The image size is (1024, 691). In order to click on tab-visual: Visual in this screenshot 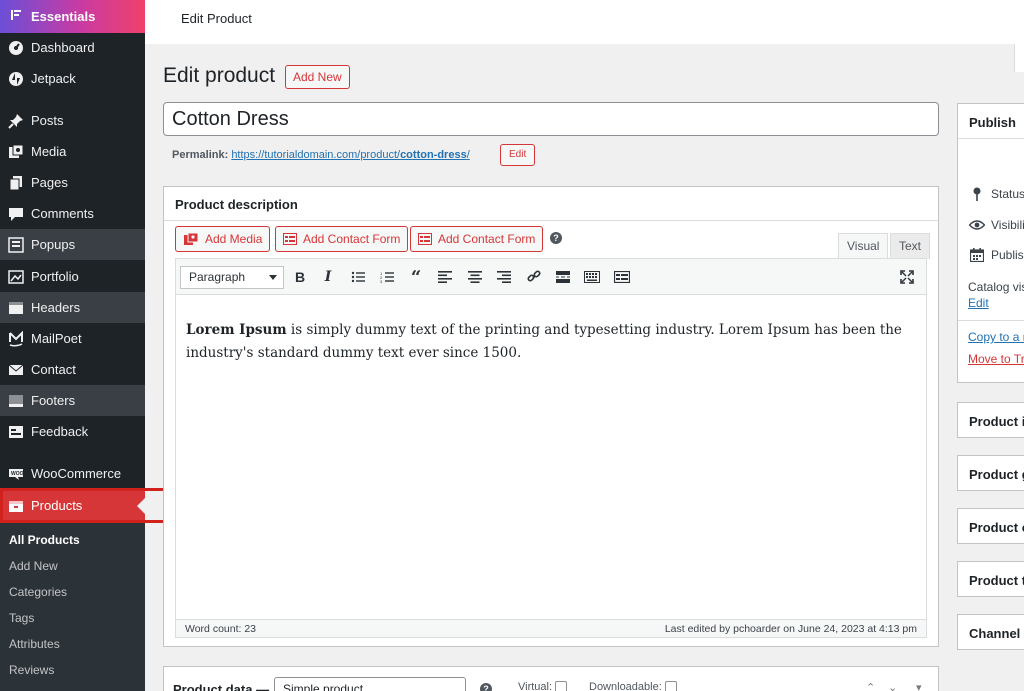, I will do `click(863, 246)`.